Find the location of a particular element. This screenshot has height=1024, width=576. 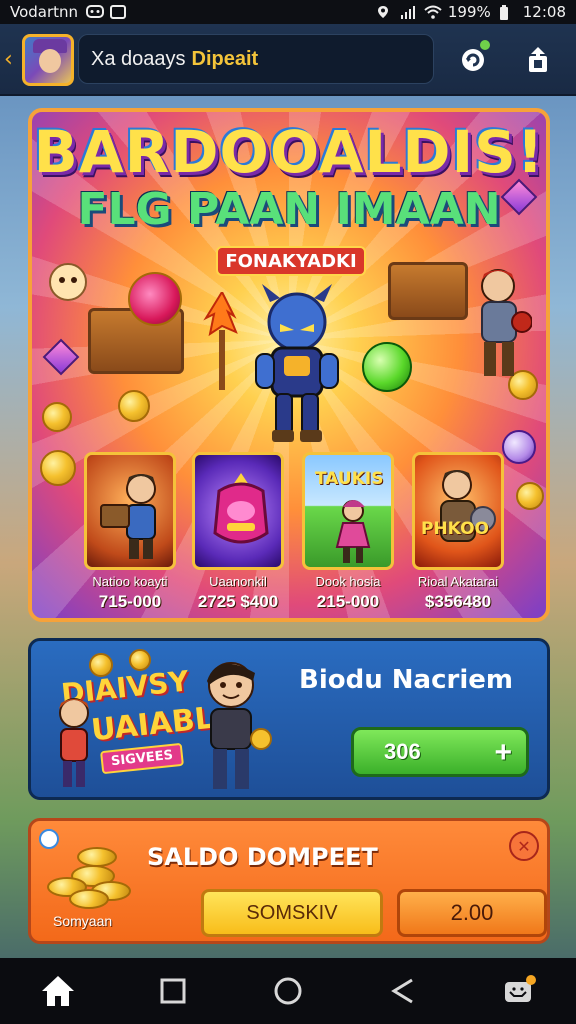

nav-recents is located at coordinates (173, 991).